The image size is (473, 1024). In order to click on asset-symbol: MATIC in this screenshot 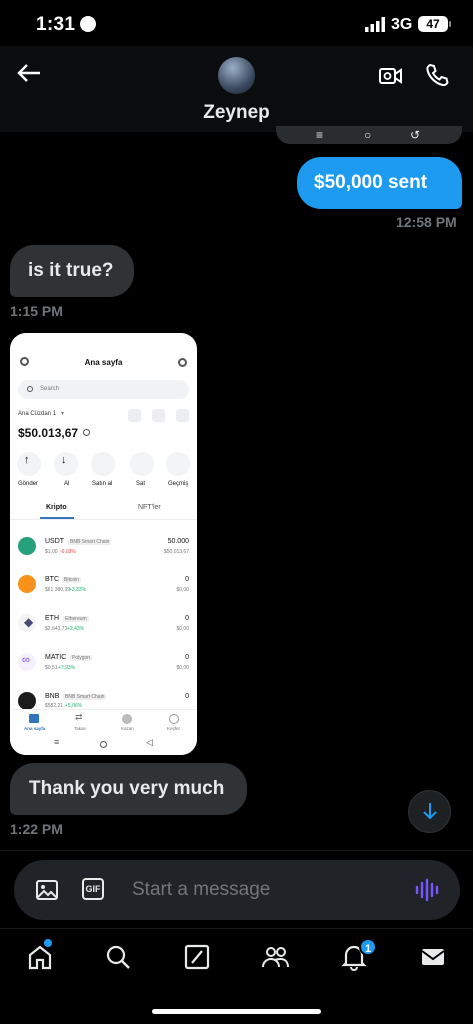, I will do `click(56, 657)`.